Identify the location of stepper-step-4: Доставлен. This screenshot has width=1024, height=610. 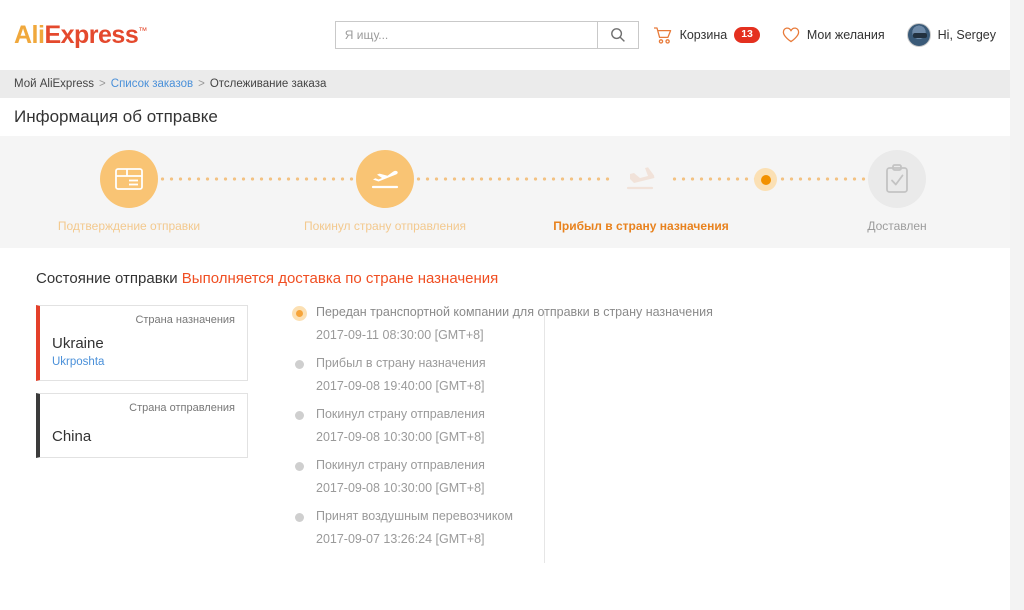
(897, 191).